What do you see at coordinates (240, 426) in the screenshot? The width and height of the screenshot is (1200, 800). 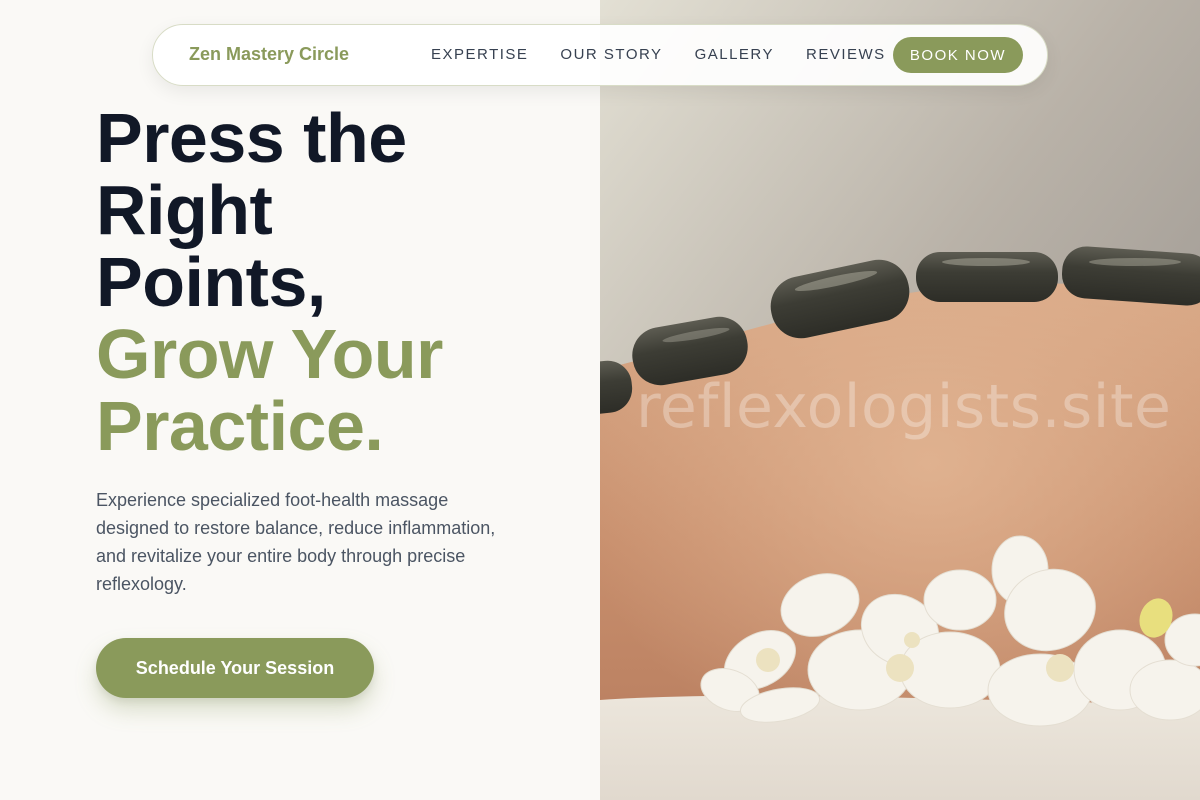 I see `headline-accent-line: Practice.` at bounding box center [240, 426].